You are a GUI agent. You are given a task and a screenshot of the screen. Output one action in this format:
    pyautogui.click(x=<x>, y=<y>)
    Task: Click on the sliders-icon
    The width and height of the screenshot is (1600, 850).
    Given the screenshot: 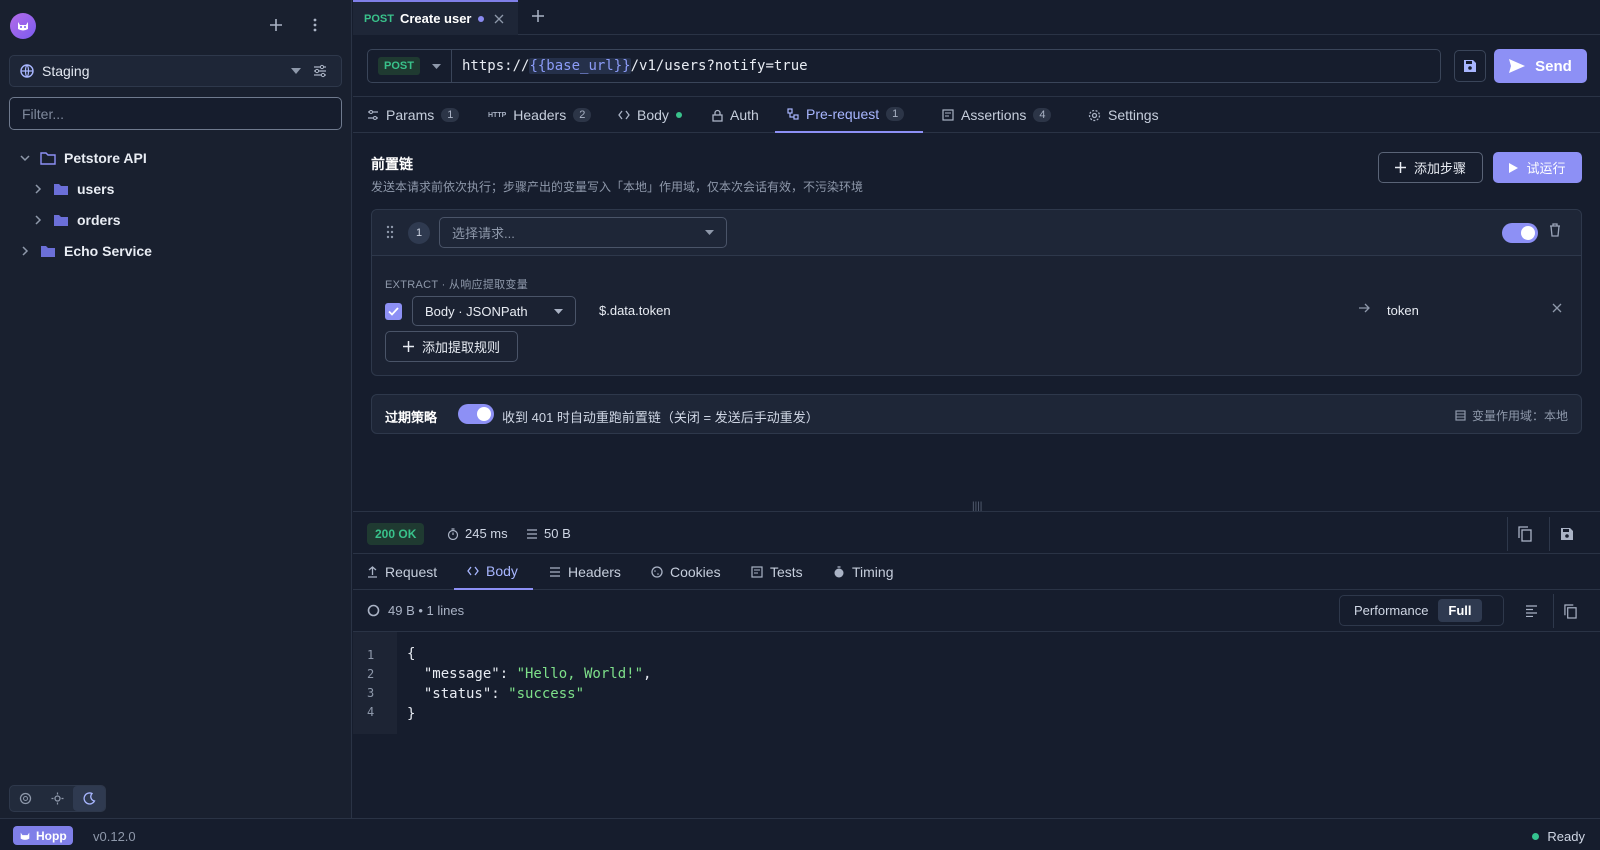 What is the action you would take?
    pyautogui.click(x=373, y=115)
    